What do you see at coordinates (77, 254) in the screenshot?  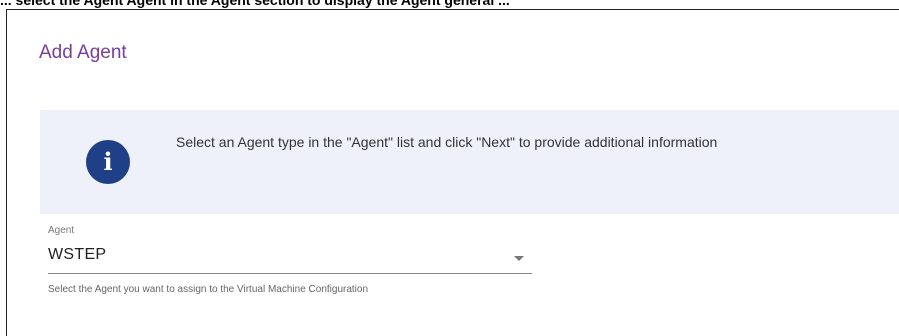 I see `agent-select-value: WSTEP` at bounding box center [77, 254].